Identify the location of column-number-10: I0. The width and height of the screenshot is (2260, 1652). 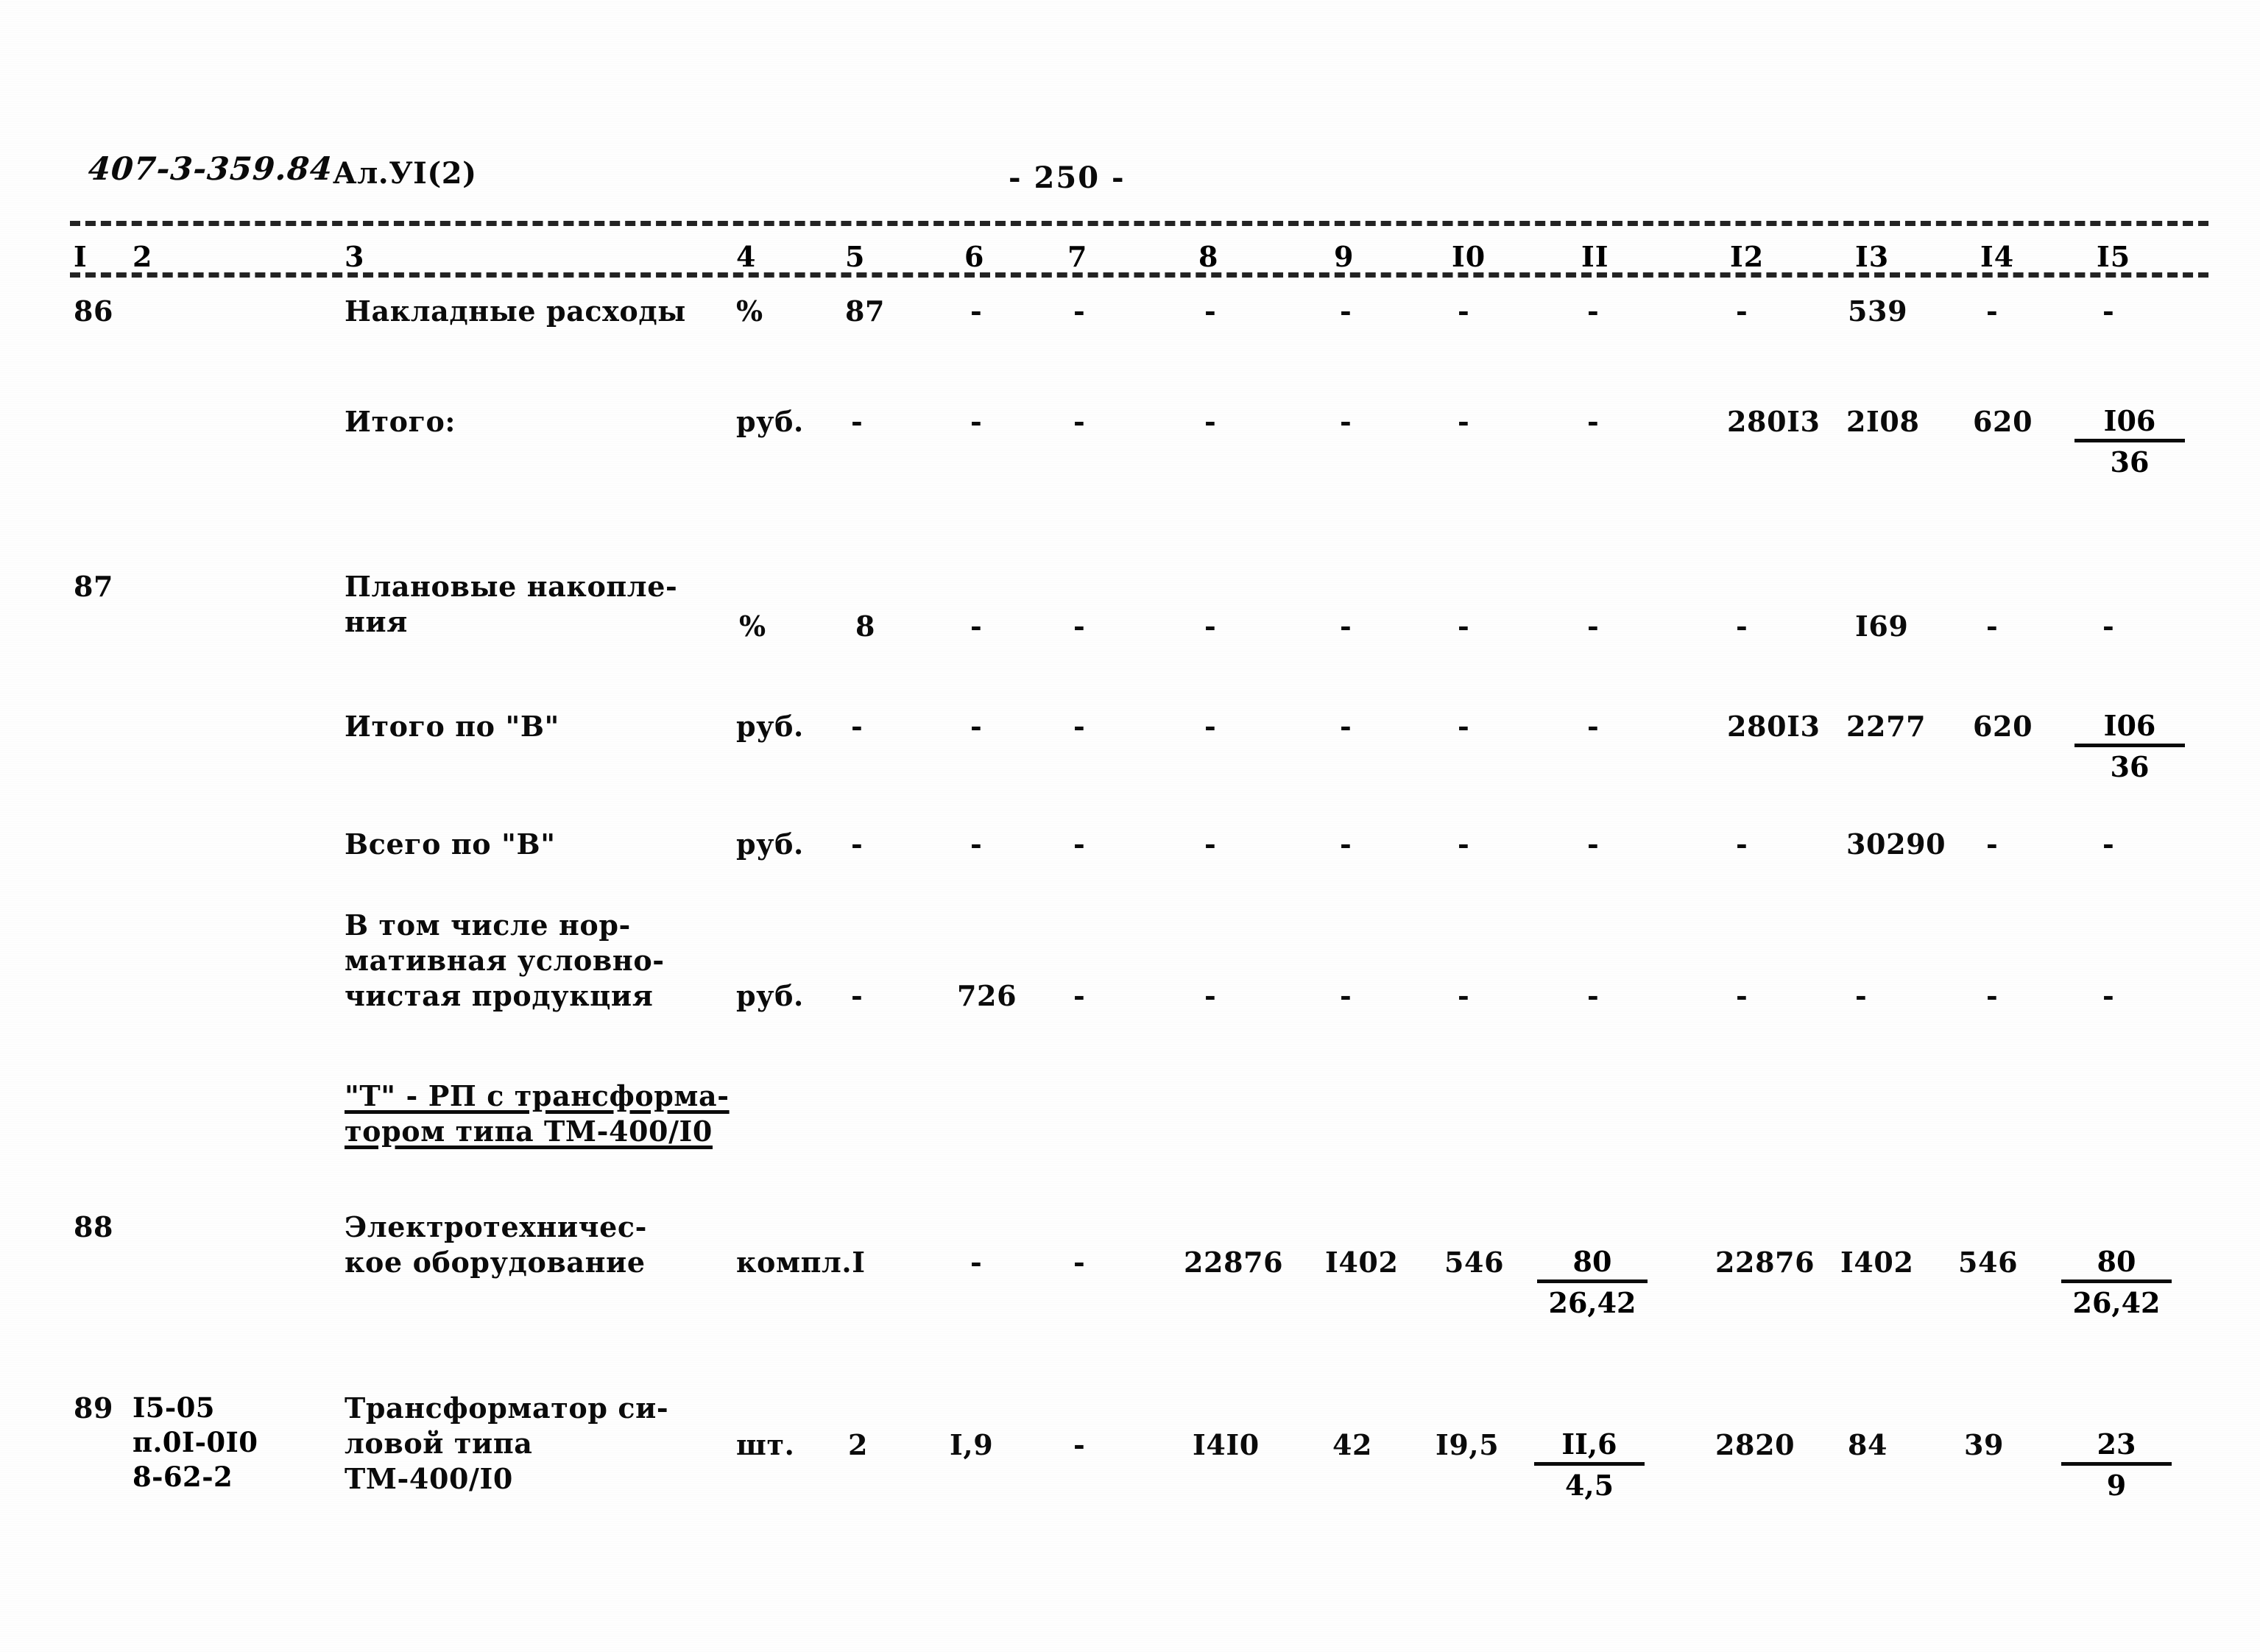
(1469, 256).